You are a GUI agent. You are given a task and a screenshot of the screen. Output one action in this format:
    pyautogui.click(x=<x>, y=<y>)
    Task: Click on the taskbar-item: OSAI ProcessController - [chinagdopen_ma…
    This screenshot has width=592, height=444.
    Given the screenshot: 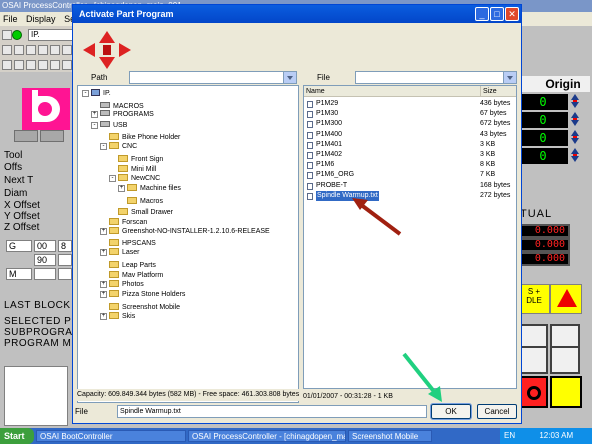 What is the action you would take?
    pyautogui.click(x=267, y=436)
    